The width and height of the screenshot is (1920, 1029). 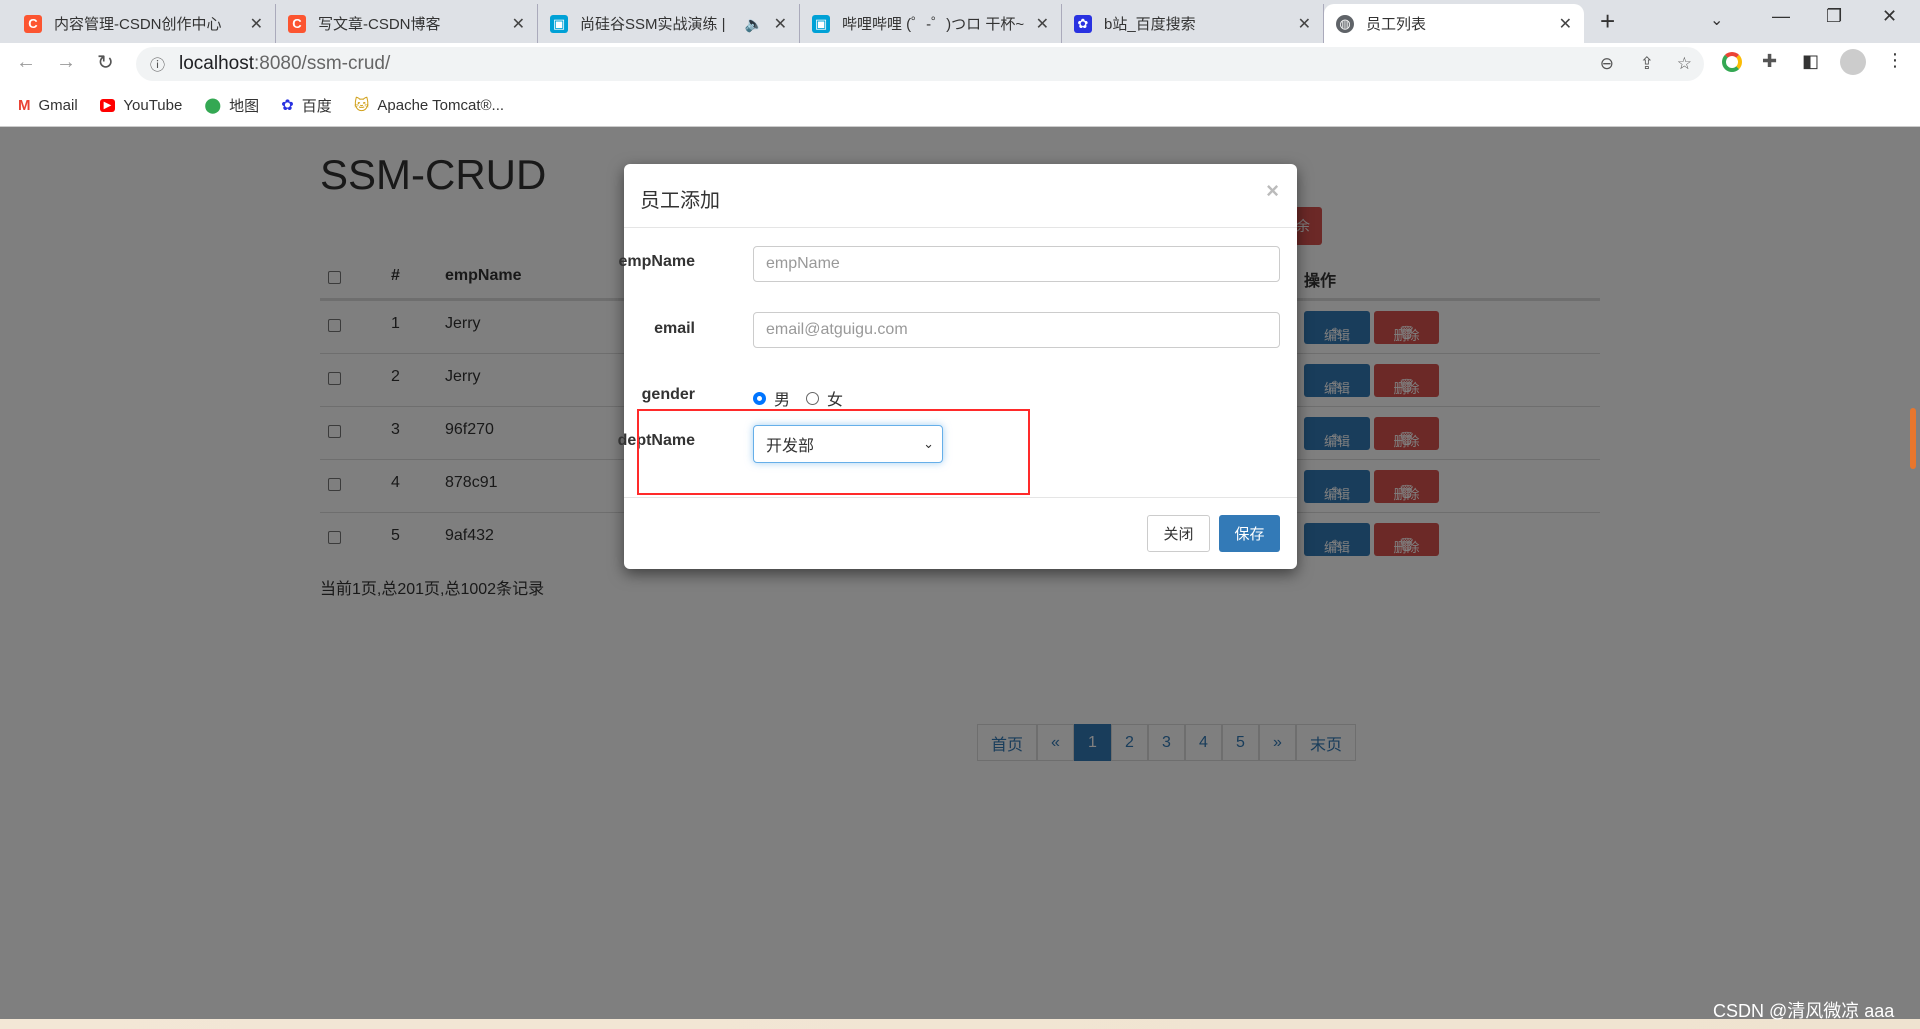 I want to click on modal-header-divider, so click(x=960, y=227).